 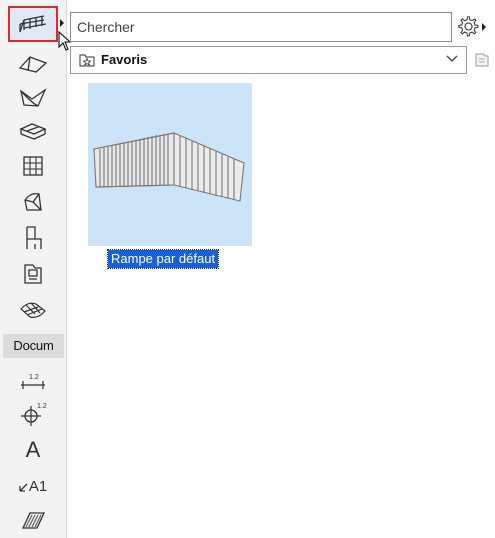 I want to click on roof-tool-button, so click(x=33, y=64).